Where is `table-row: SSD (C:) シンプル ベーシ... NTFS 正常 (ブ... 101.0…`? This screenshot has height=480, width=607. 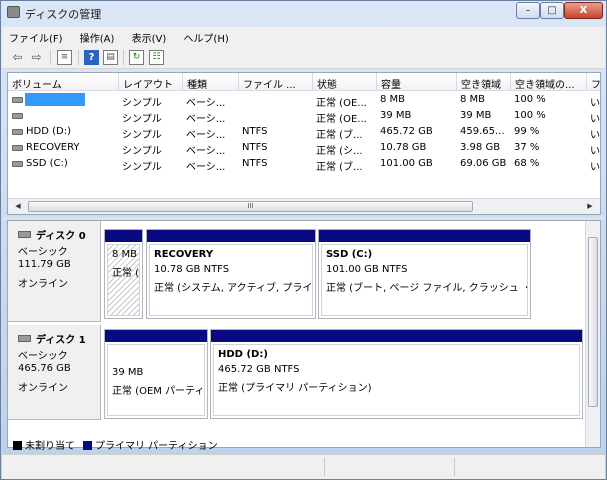 table-row: SSD (C:) シンプル ベーシ... NTFS 正常 (ブ... 101.0… is located at coordinates (304, 164).